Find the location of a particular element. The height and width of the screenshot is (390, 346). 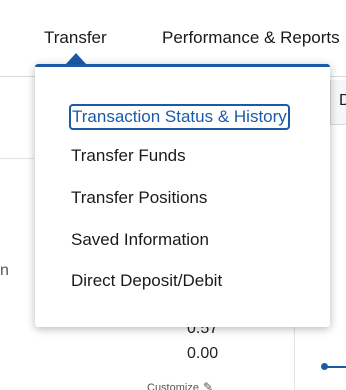

menu-item-saved-information: Saved Information is located at coordinates (140, 240).